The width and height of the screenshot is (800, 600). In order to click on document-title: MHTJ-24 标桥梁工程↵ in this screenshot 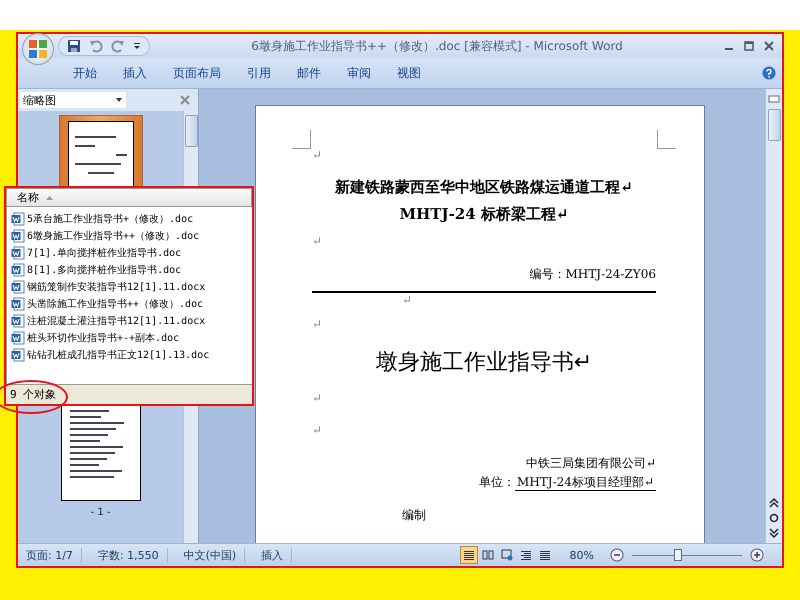, I will do `click(484, 214)`.